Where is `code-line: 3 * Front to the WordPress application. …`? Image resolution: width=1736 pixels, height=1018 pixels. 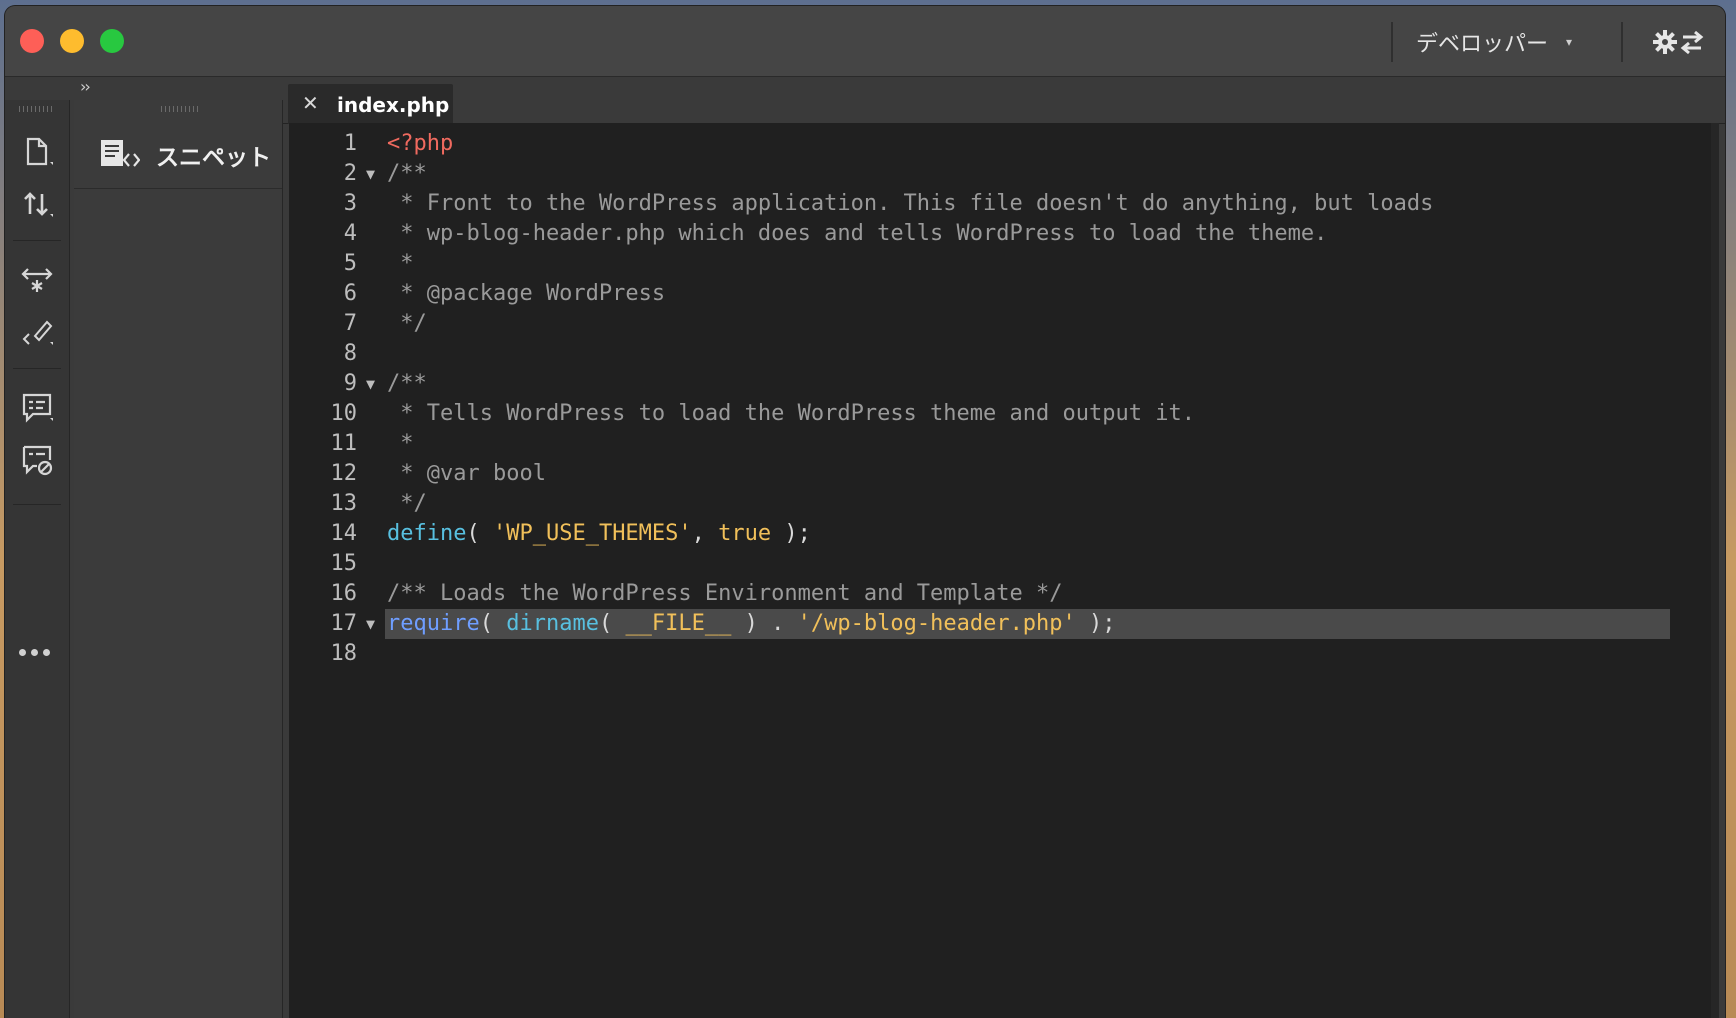
code-line: 3 * Front to the WordPress application. … is located at coordinates (1004, 204).